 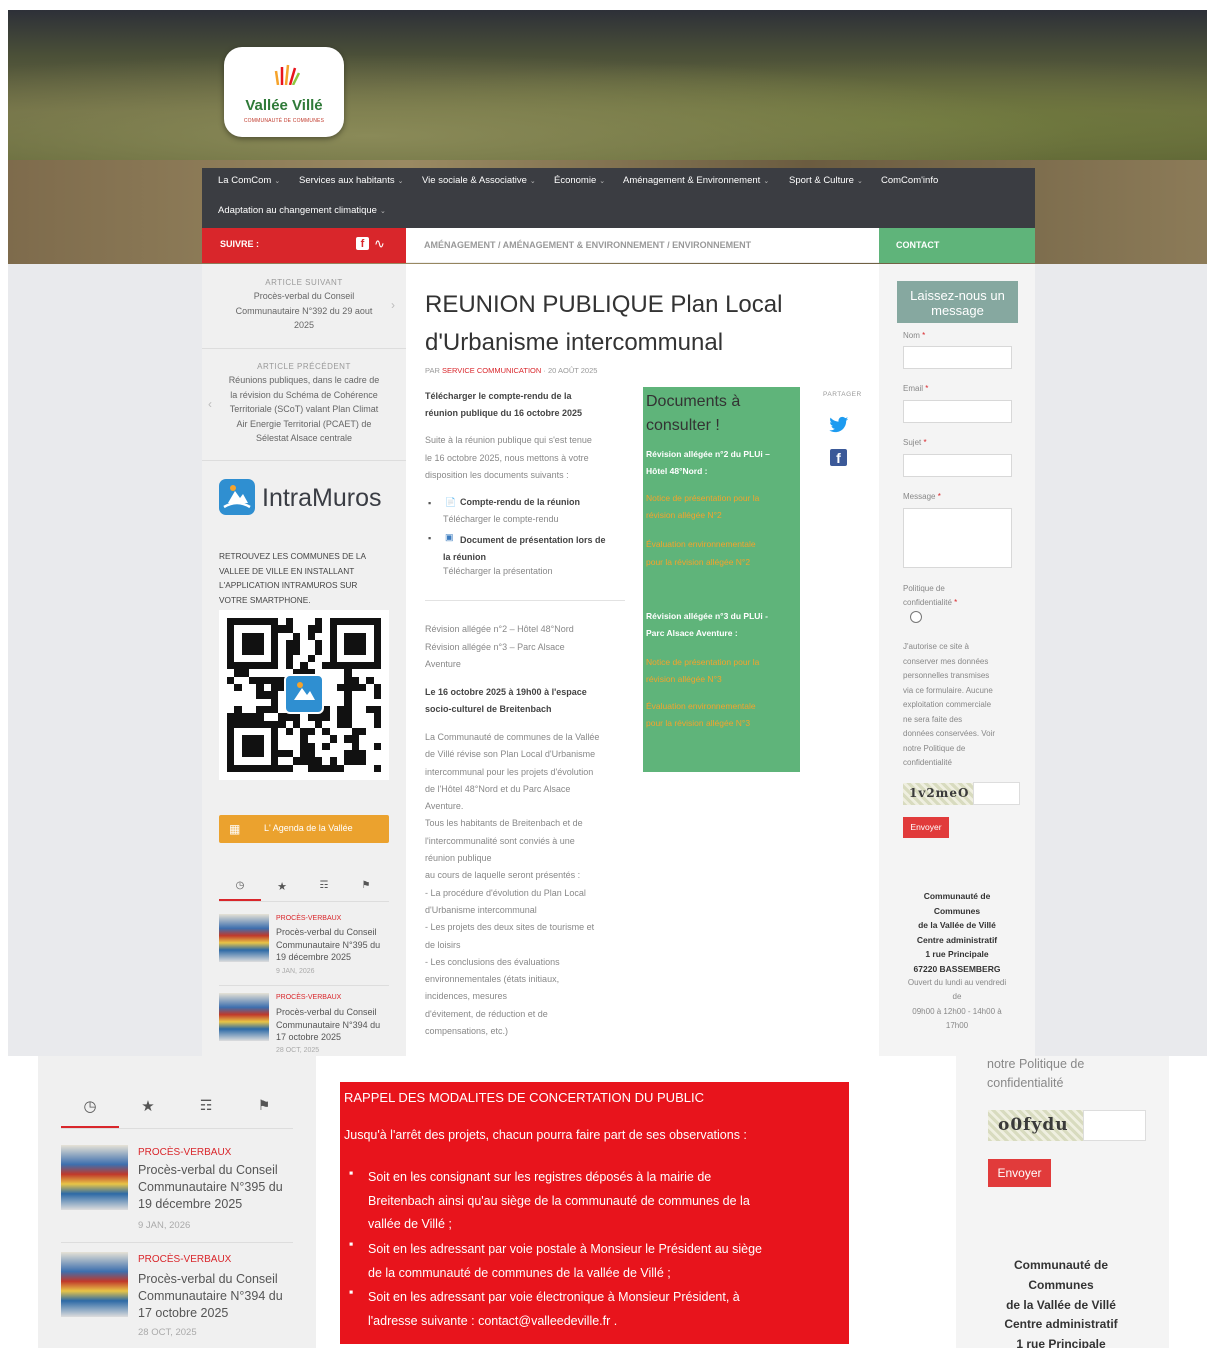 I want to click on agenda-label: L' Agenda de la Vallée, so click(x=308, y=828).